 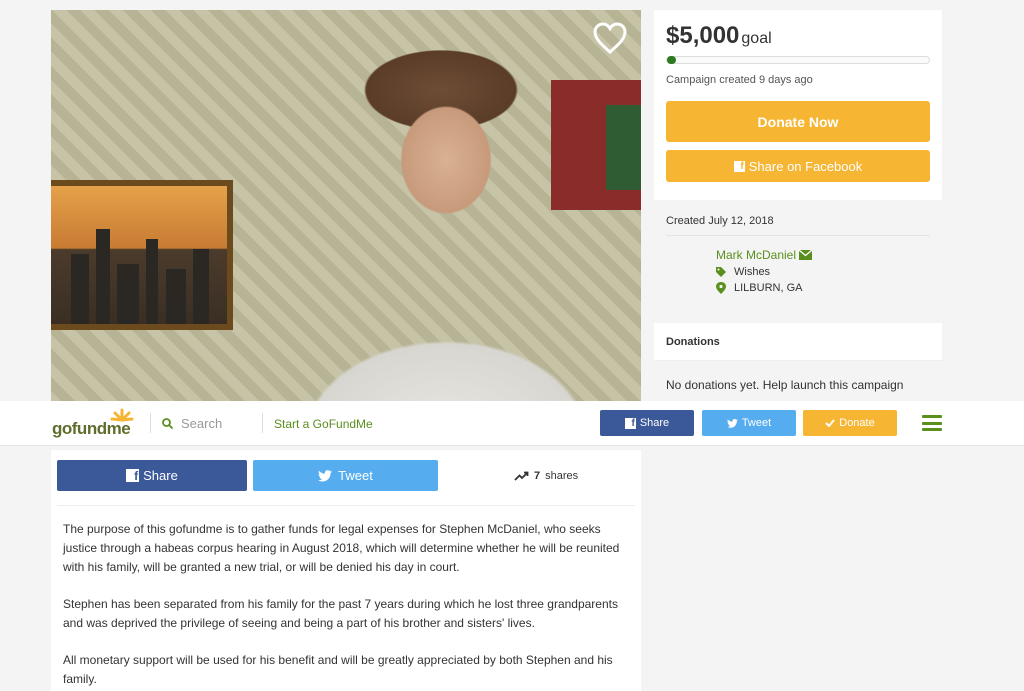 I want to click on story-share-row: f Share Tweet 7 shares, so click(x=346, y=483).